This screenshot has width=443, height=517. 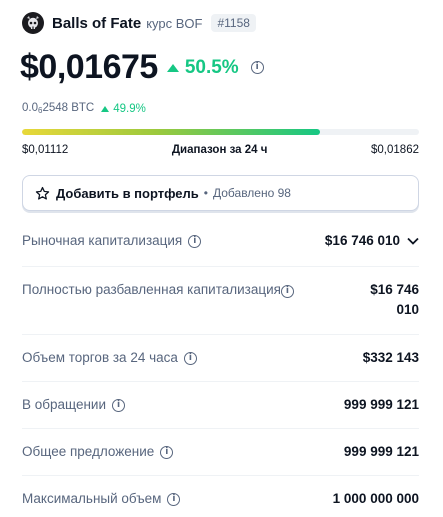 I want to click on range-fill, so click(x=171, y=132).